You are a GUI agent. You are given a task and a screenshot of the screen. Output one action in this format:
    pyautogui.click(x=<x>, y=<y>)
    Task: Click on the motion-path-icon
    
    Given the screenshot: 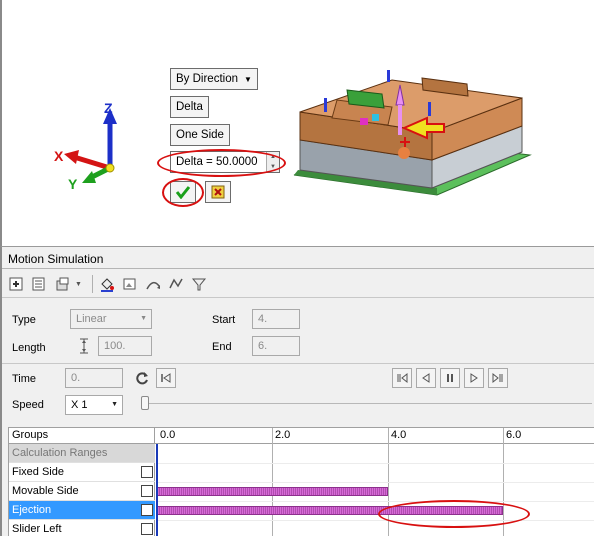 What is the action you would take?
    pyautogui.click(x=153, y=284)
    